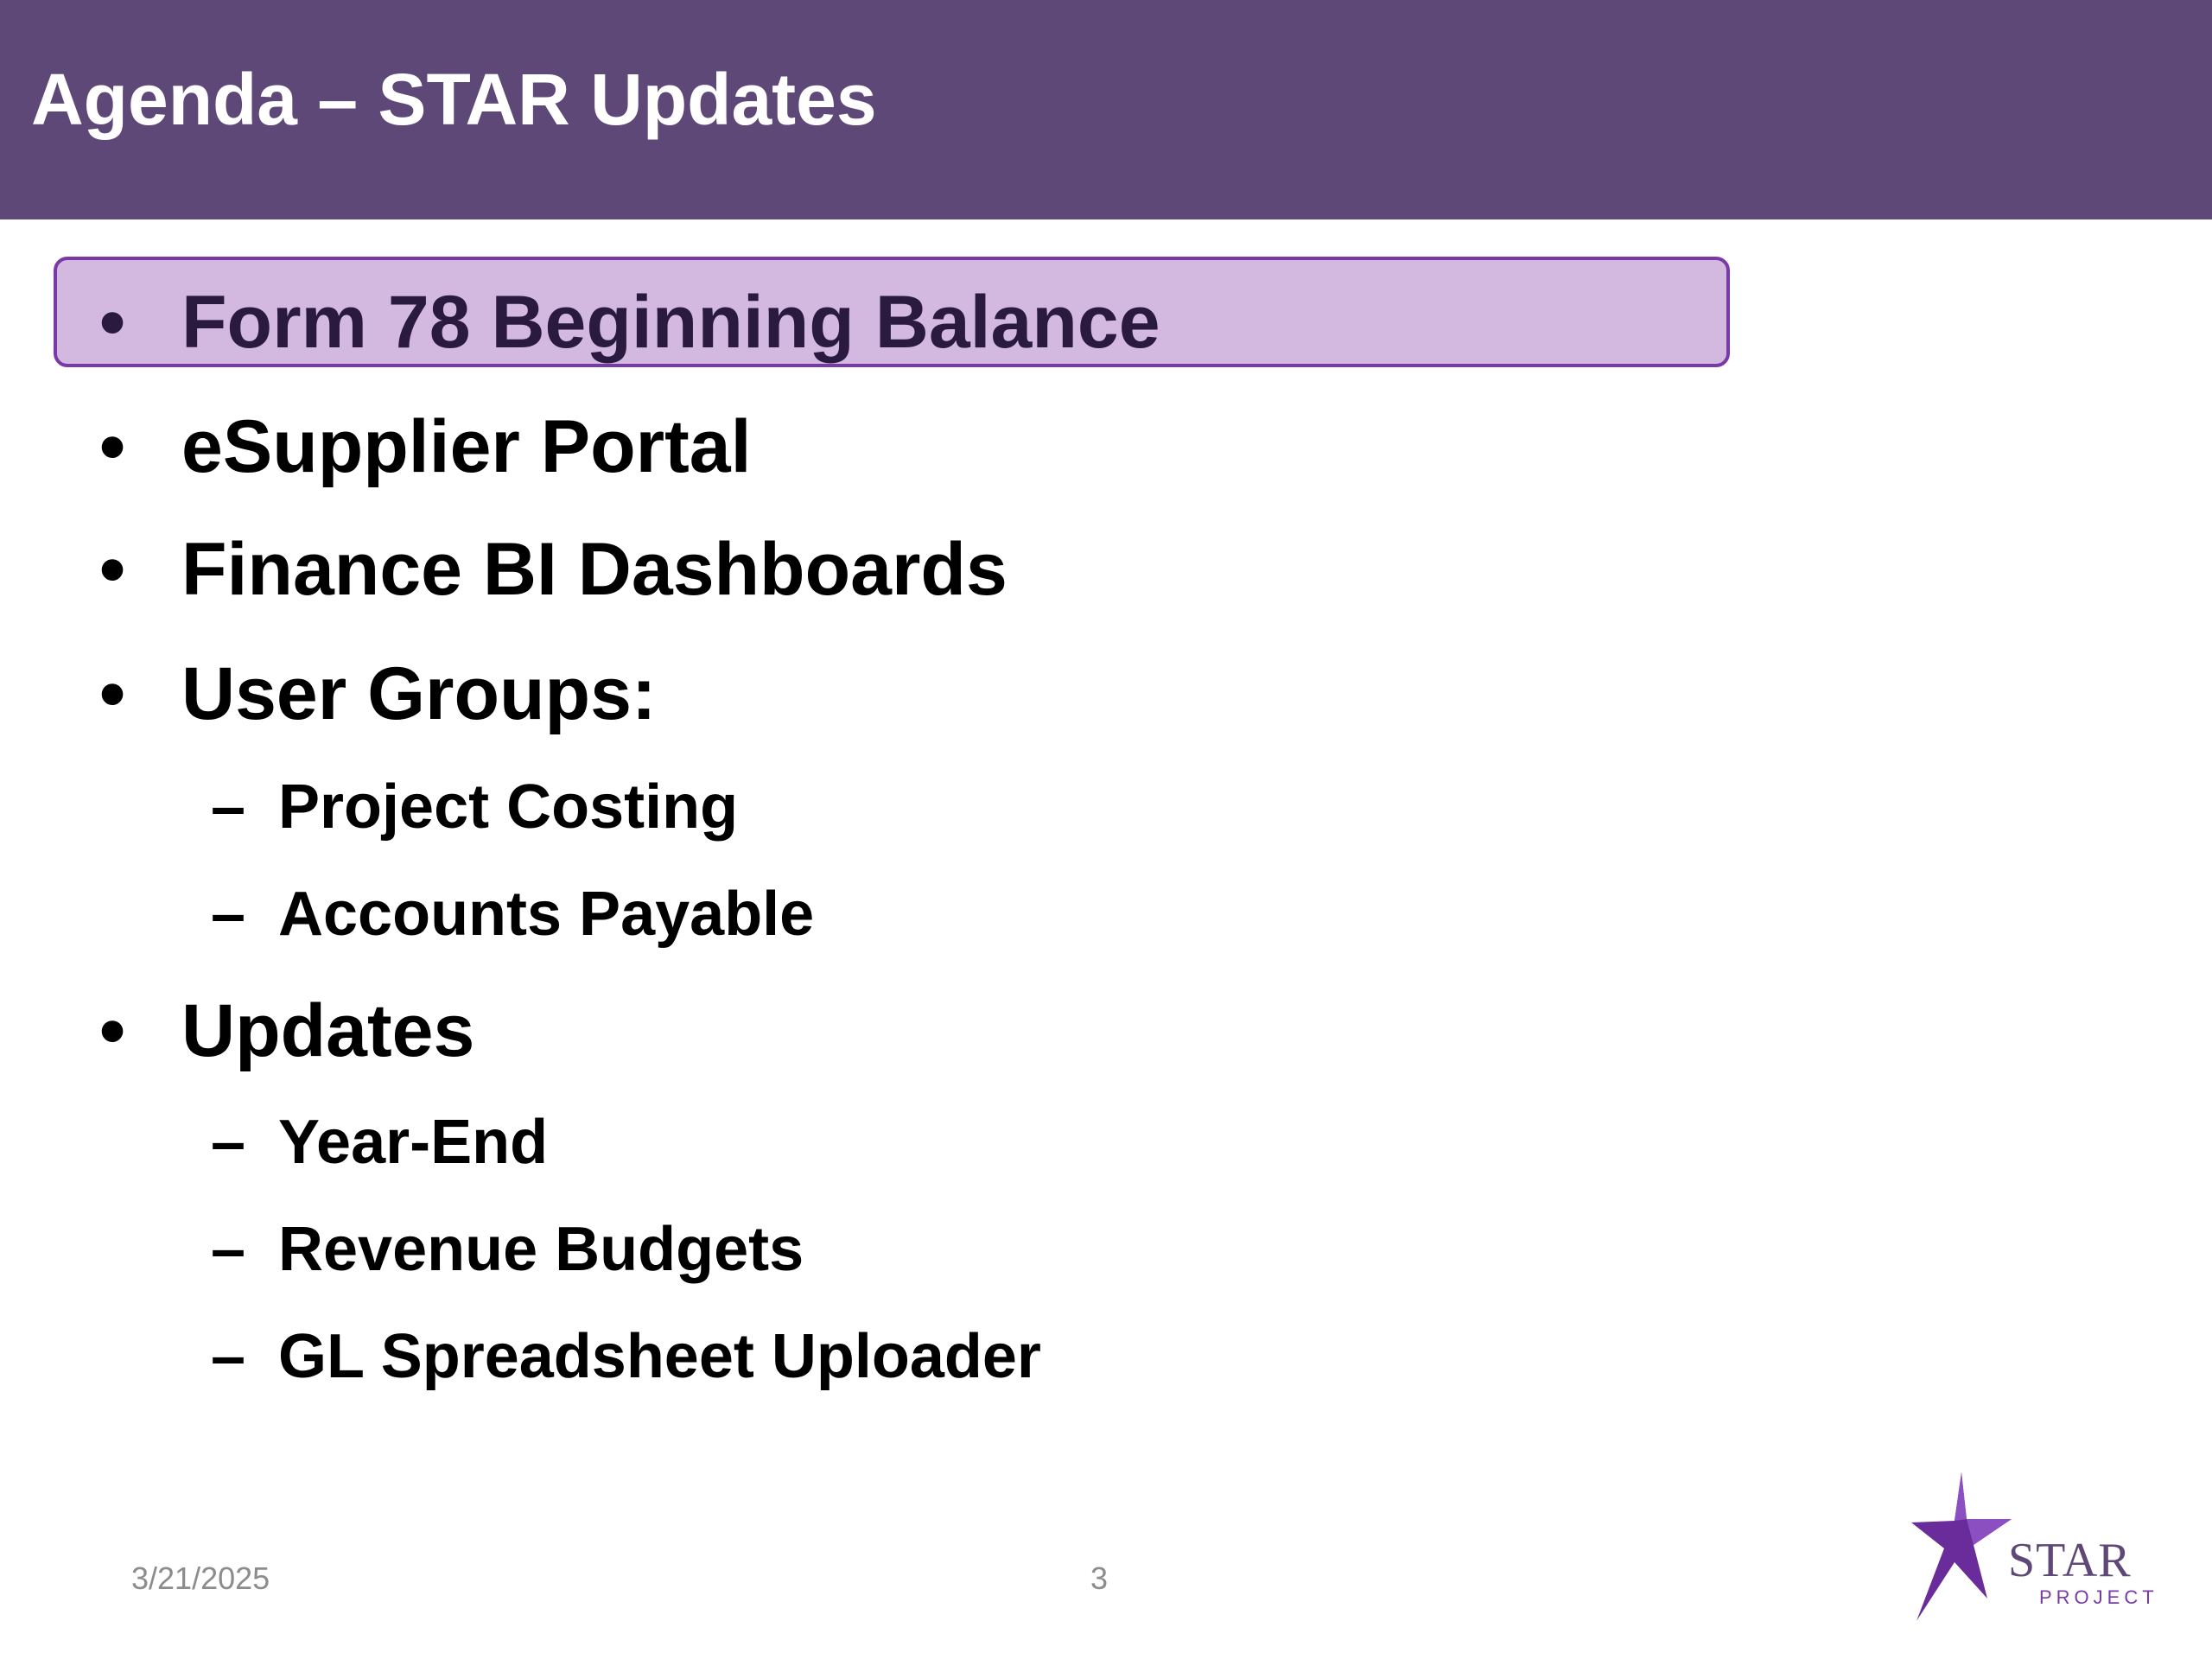  I want to click on logo-subtitle: PROJECT, so click(2098, 1597).